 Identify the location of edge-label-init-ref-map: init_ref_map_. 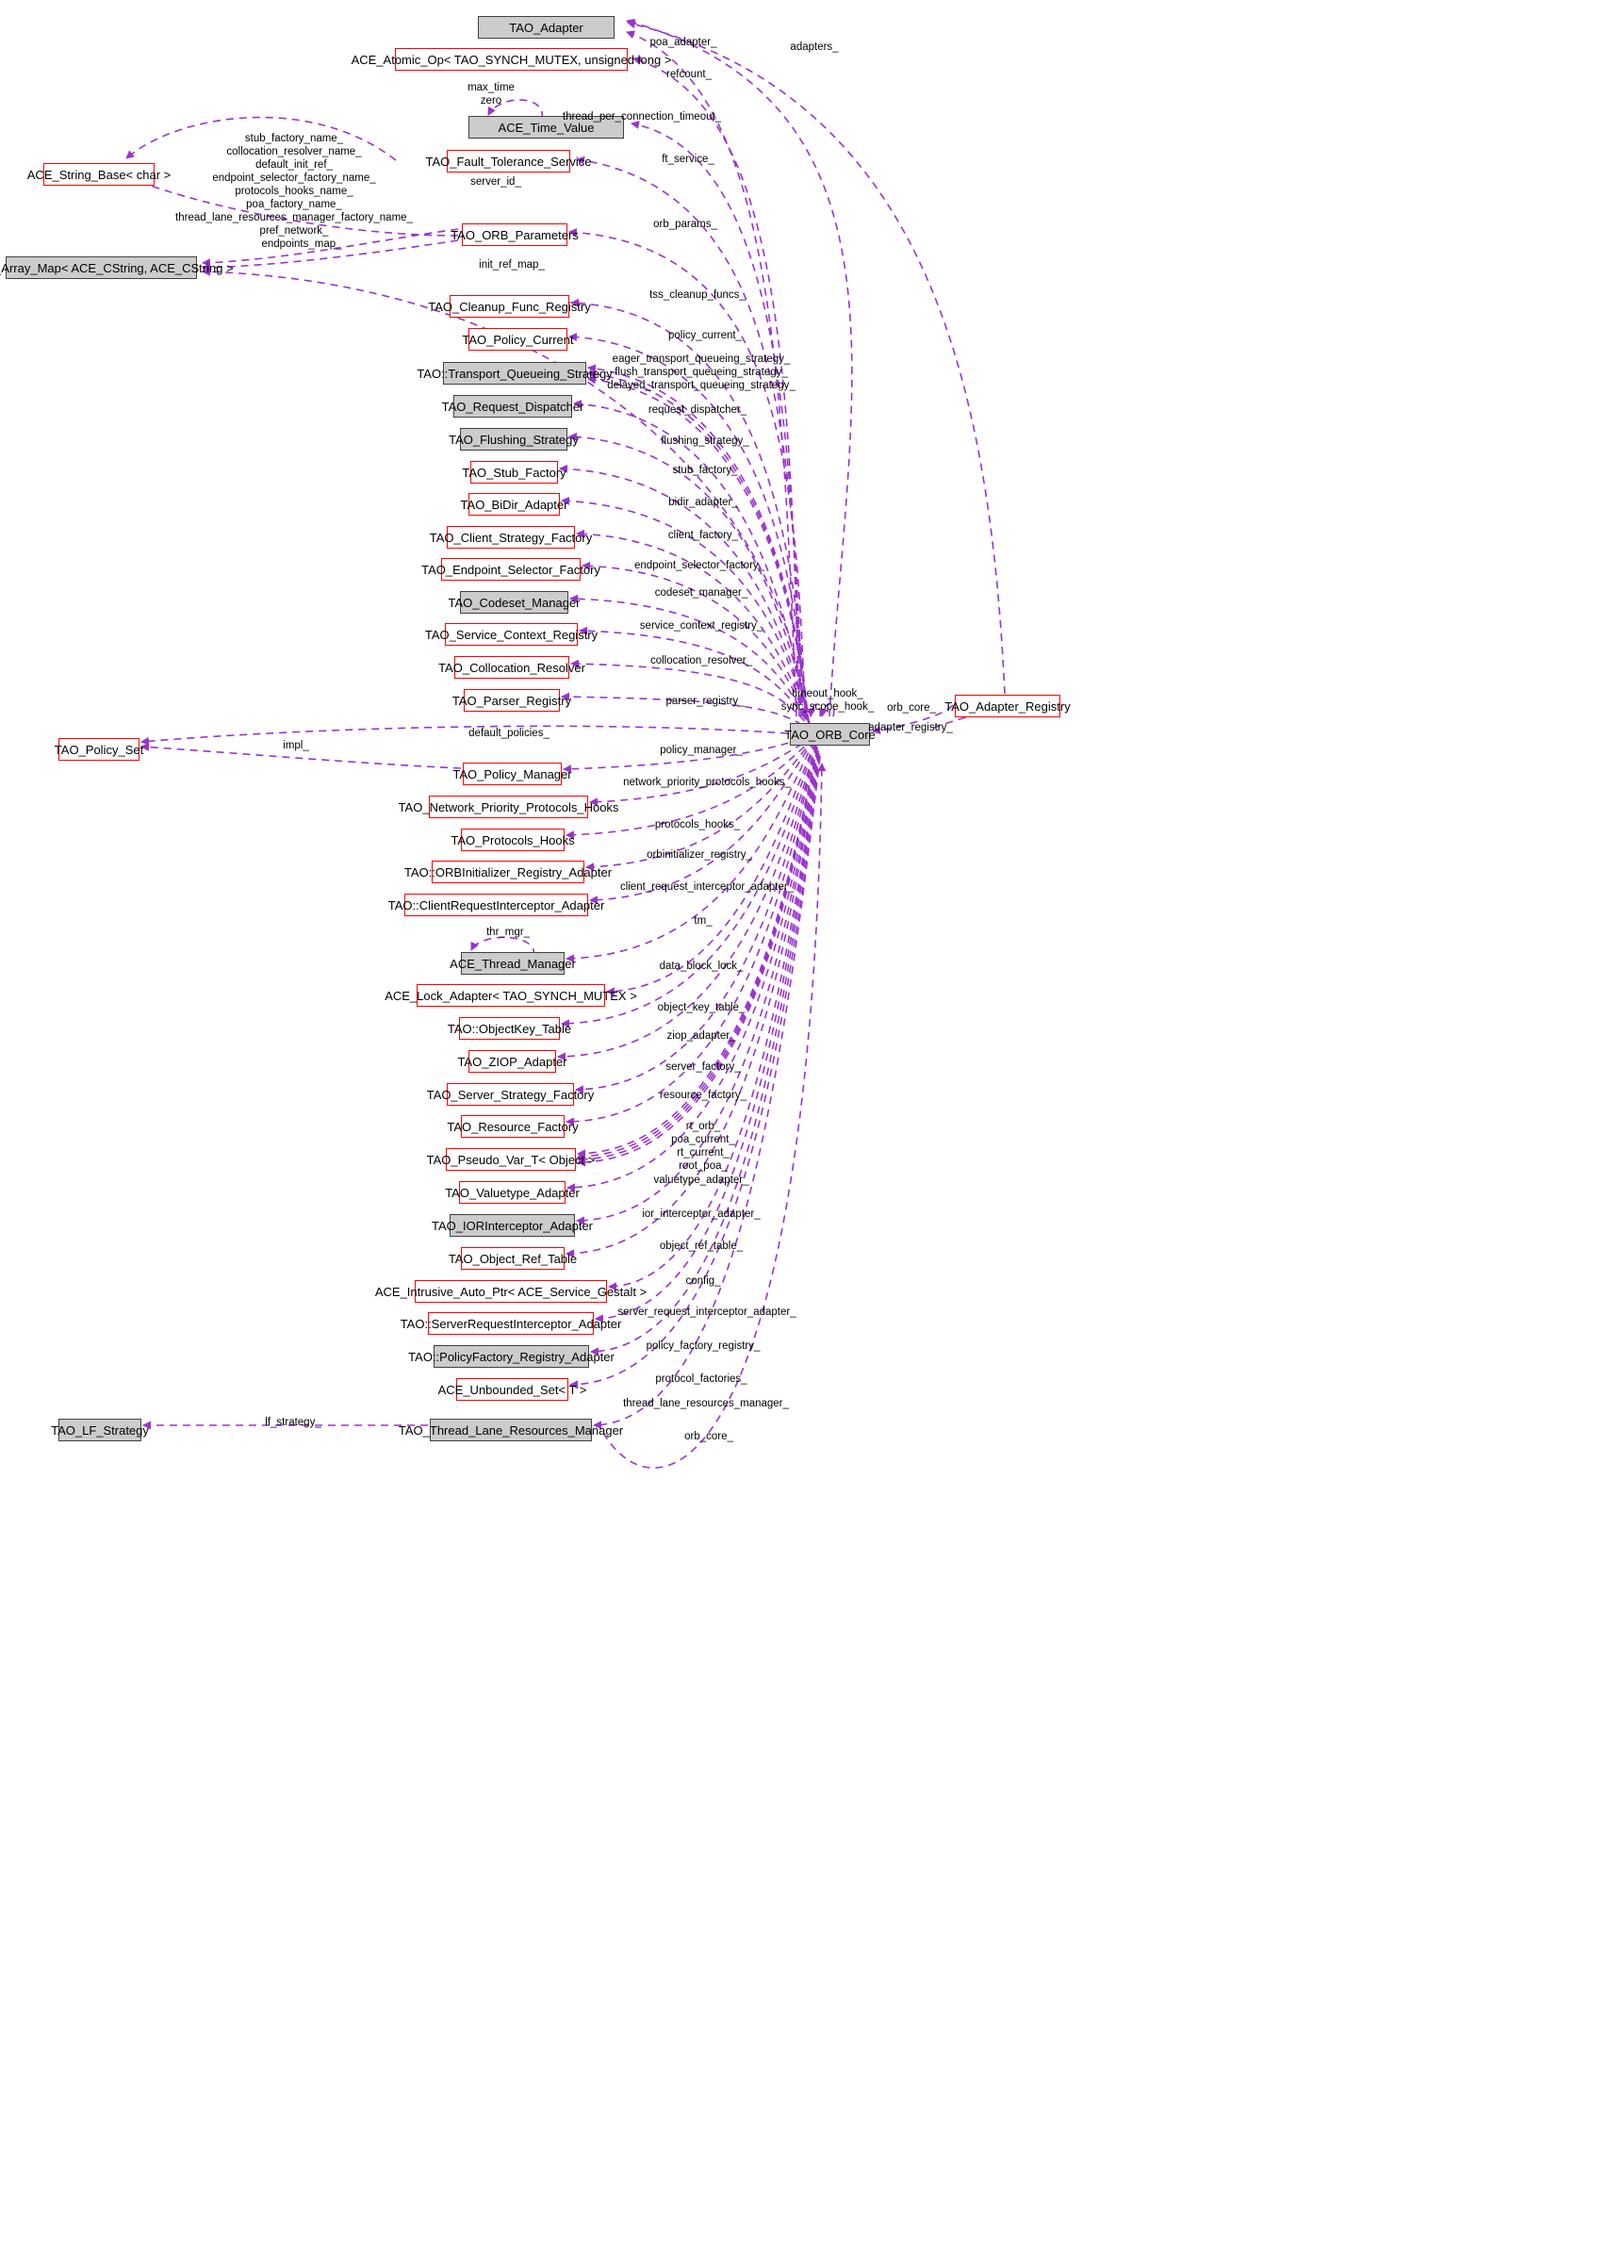
(512, 265).